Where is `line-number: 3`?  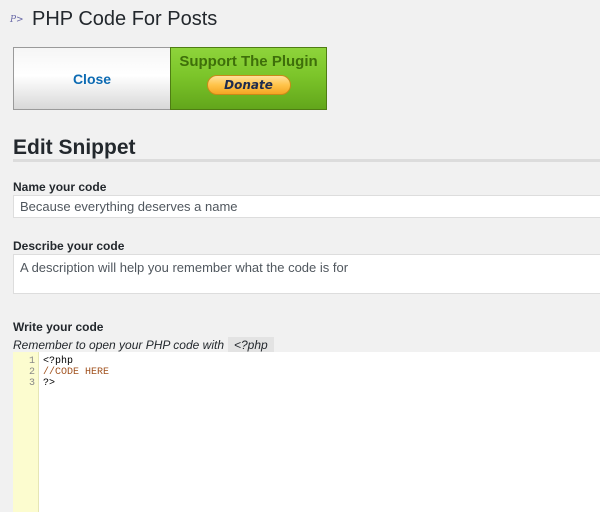 line-number: 3 is located at coordinates (31, 383).